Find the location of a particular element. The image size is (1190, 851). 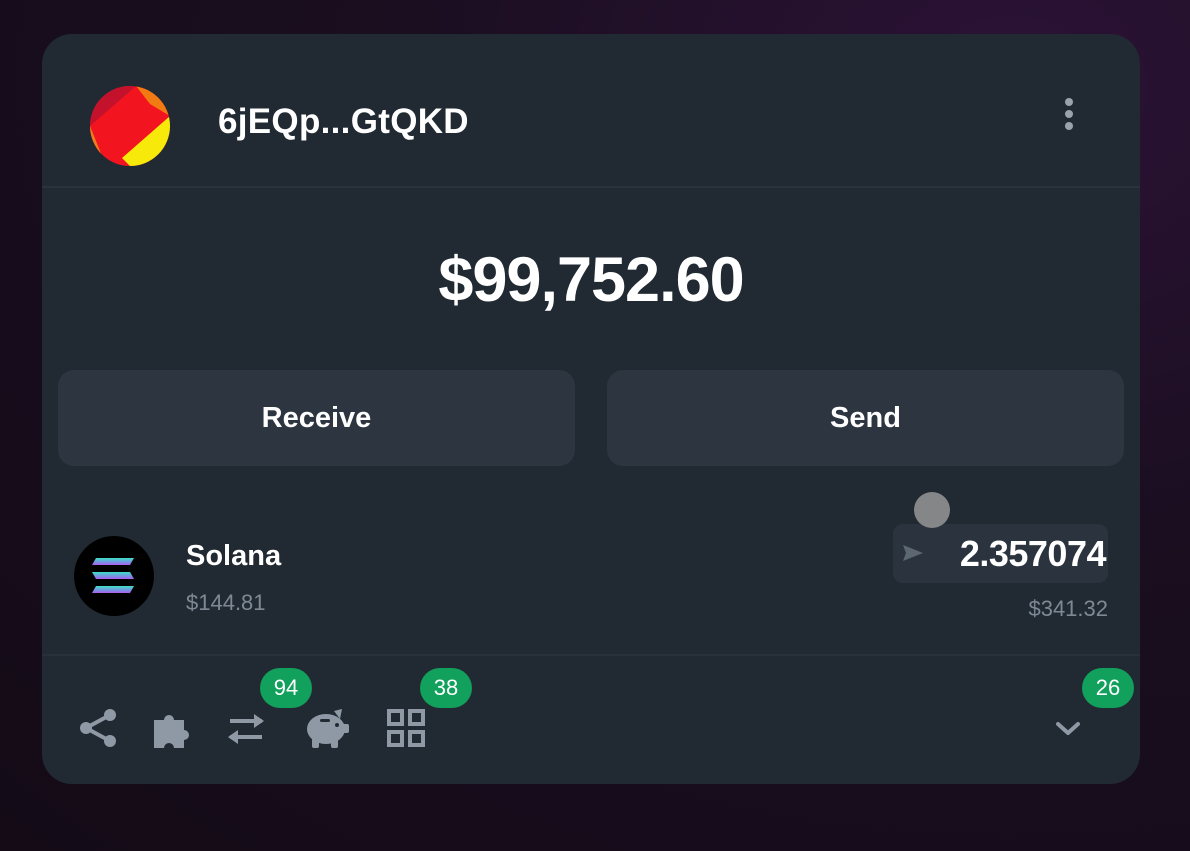

share-icon is located at coordinates (98, 728).